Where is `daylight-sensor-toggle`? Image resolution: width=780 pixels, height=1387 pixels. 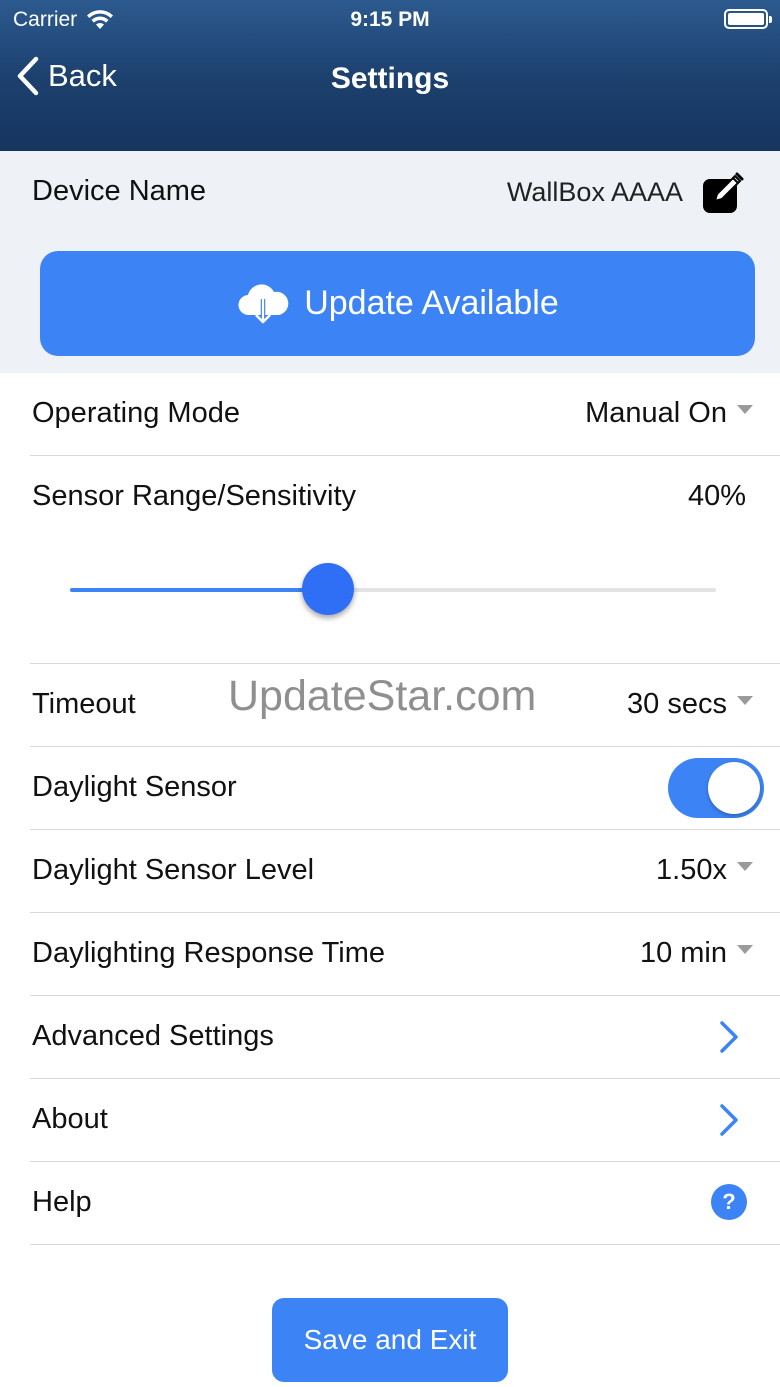
daylight-sensor-toggle is located at coordinates (716, 788).